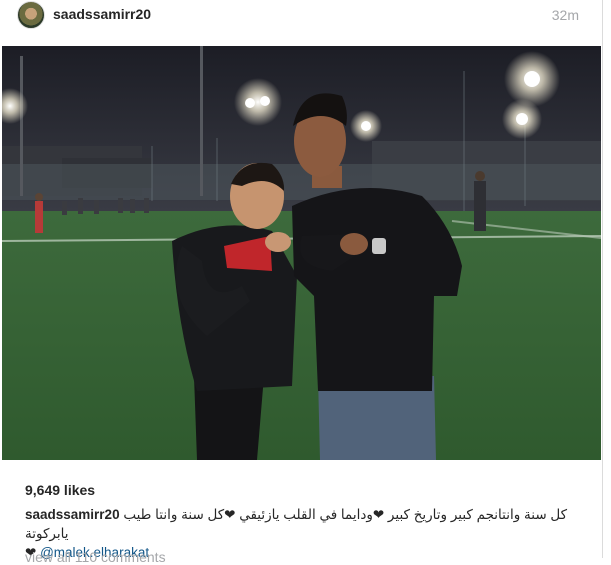  Describe the element at coordinates (72, 514) in the screenshot. I see `caption-username: saadssamirr20` at that location.